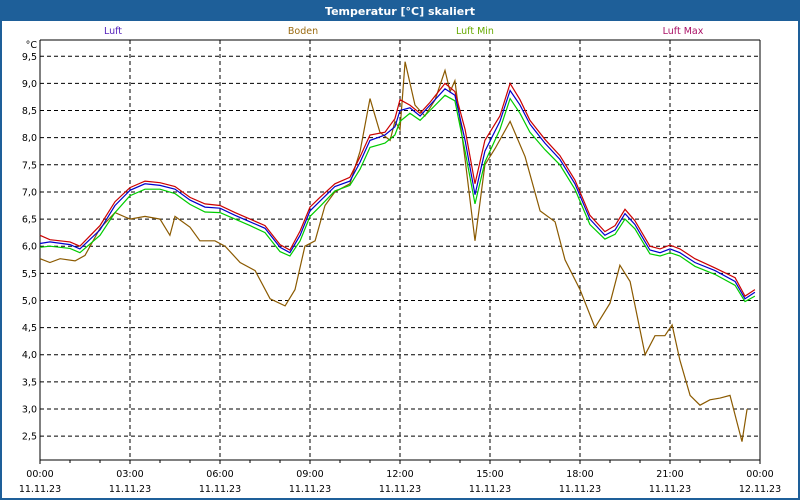 This screenshot has height=500, width=800. I want to click on y-tick-label: 9,0, so click(29, 84).